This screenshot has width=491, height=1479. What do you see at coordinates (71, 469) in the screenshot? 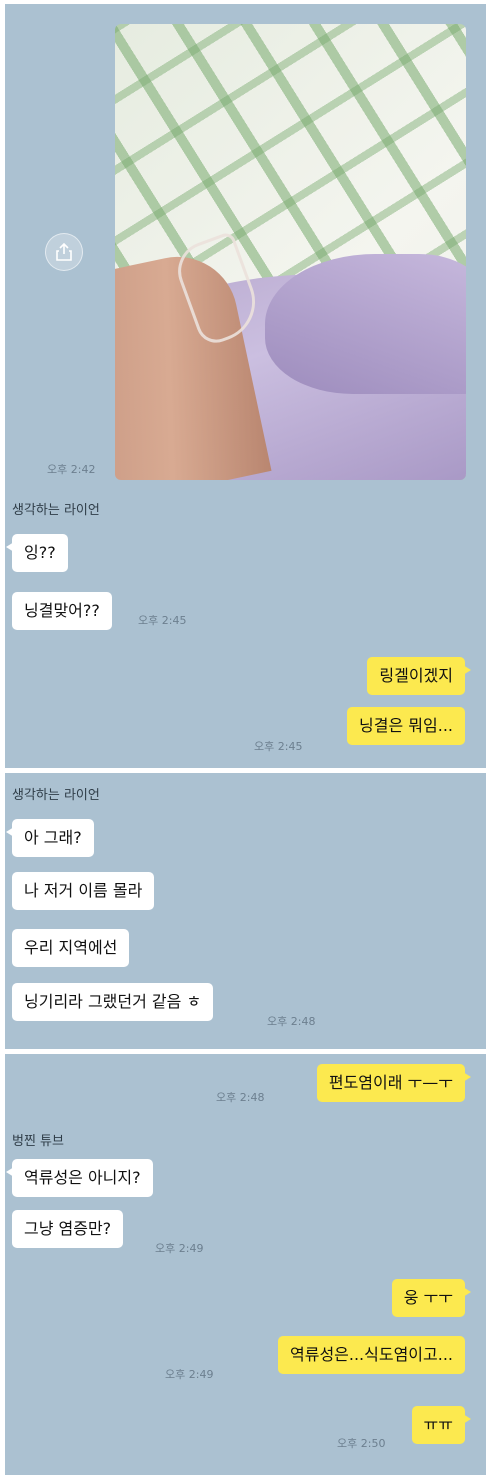
I see `photo-timestamp: 오후 2:42` at bounding box center [71, 469].